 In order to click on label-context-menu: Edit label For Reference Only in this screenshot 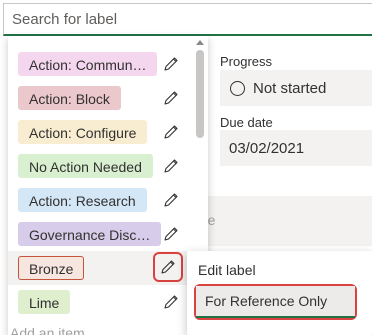, I will do `click(279, 293)`.